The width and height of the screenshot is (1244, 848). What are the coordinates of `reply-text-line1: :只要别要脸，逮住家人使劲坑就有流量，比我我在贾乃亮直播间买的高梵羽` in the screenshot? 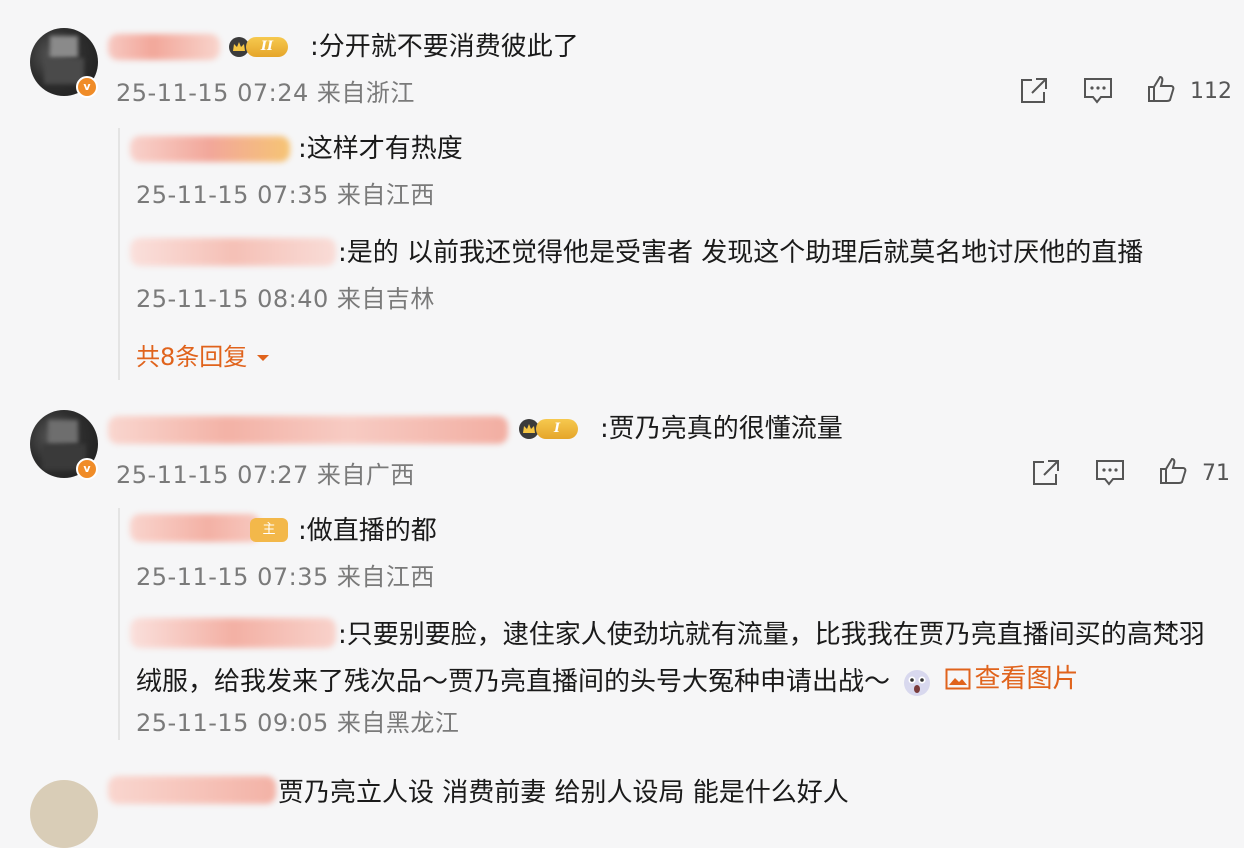 It's located at (771, 635).